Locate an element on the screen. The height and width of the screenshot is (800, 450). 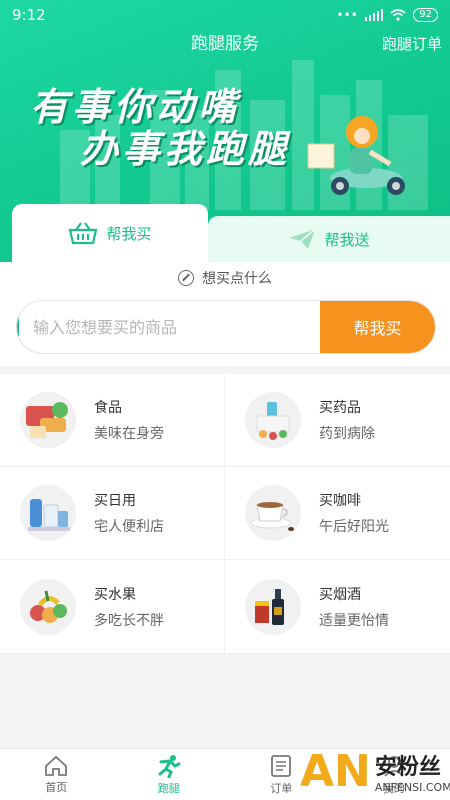
category-subtitle: 宅人便利店 is located at coordinates (129, 527).